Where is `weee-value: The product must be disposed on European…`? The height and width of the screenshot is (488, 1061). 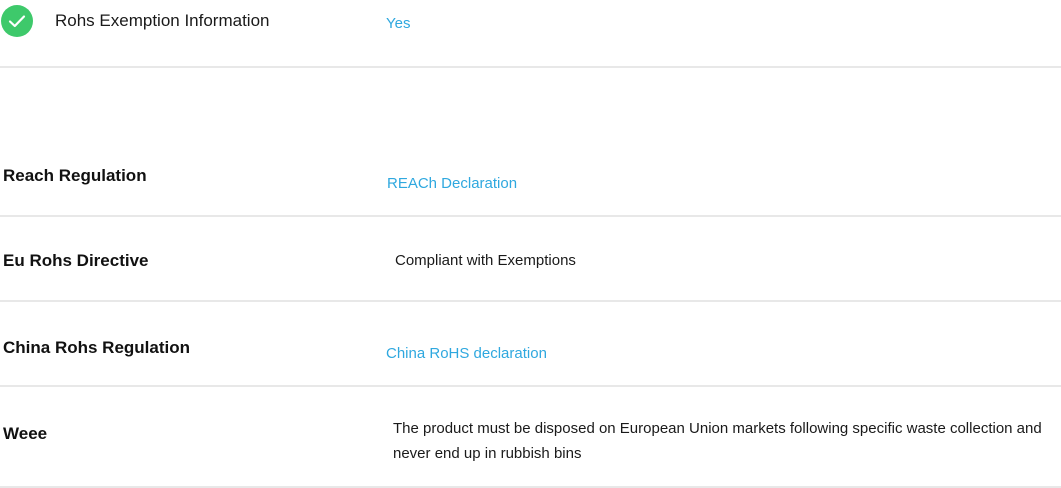
weee-value: The product must be disposed on European… is located at coordinates (717, 441).